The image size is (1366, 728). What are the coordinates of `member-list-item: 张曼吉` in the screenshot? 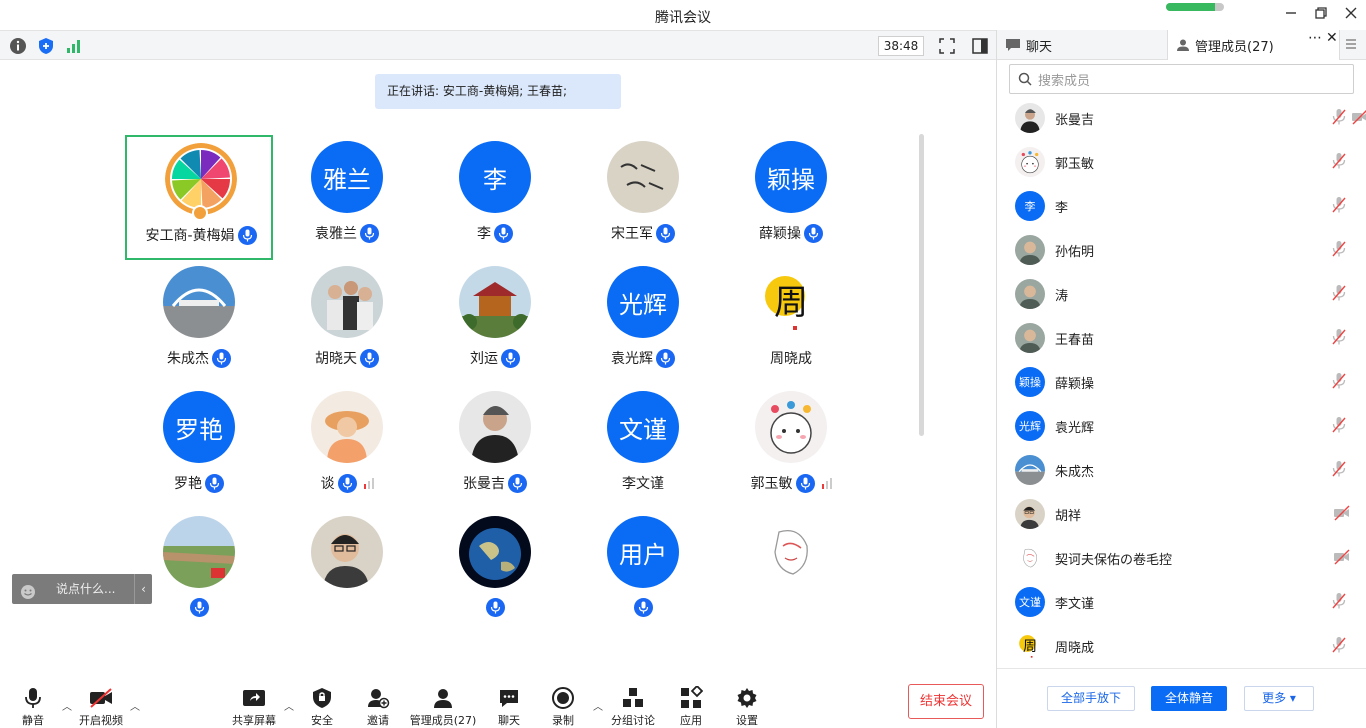 It's located at (1181, 118).